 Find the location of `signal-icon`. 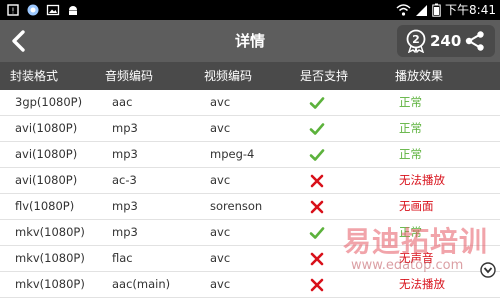

signal-icon is located at coordinates (422, 10).